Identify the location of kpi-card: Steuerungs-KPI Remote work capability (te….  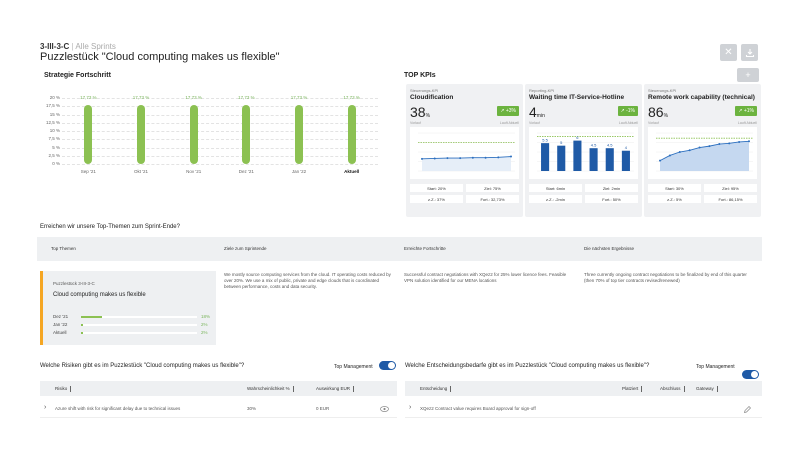
(702, 150).